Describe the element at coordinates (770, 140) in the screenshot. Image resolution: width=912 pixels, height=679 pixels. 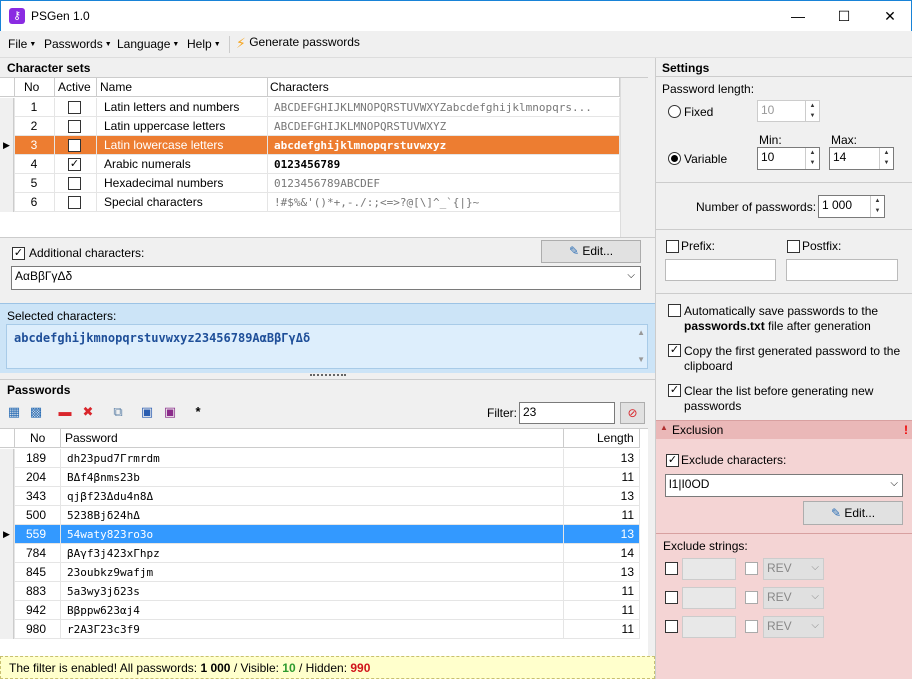
I see `min-label: Min:` at that location.